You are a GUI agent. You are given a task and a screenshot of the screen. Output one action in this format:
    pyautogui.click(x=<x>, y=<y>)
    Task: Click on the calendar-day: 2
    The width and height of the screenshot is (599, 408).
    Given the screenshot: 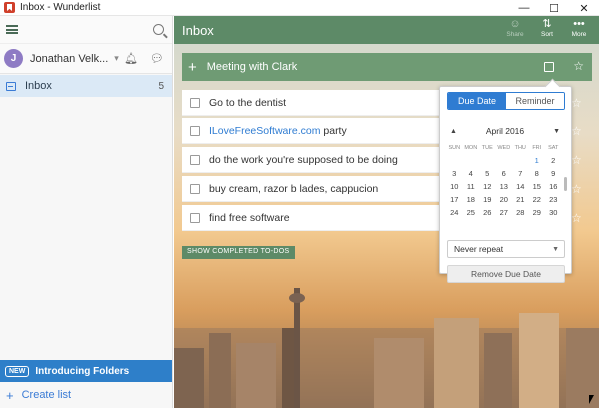 What is the action you would take?
    pyautogui.click(x=553, y=160)
    